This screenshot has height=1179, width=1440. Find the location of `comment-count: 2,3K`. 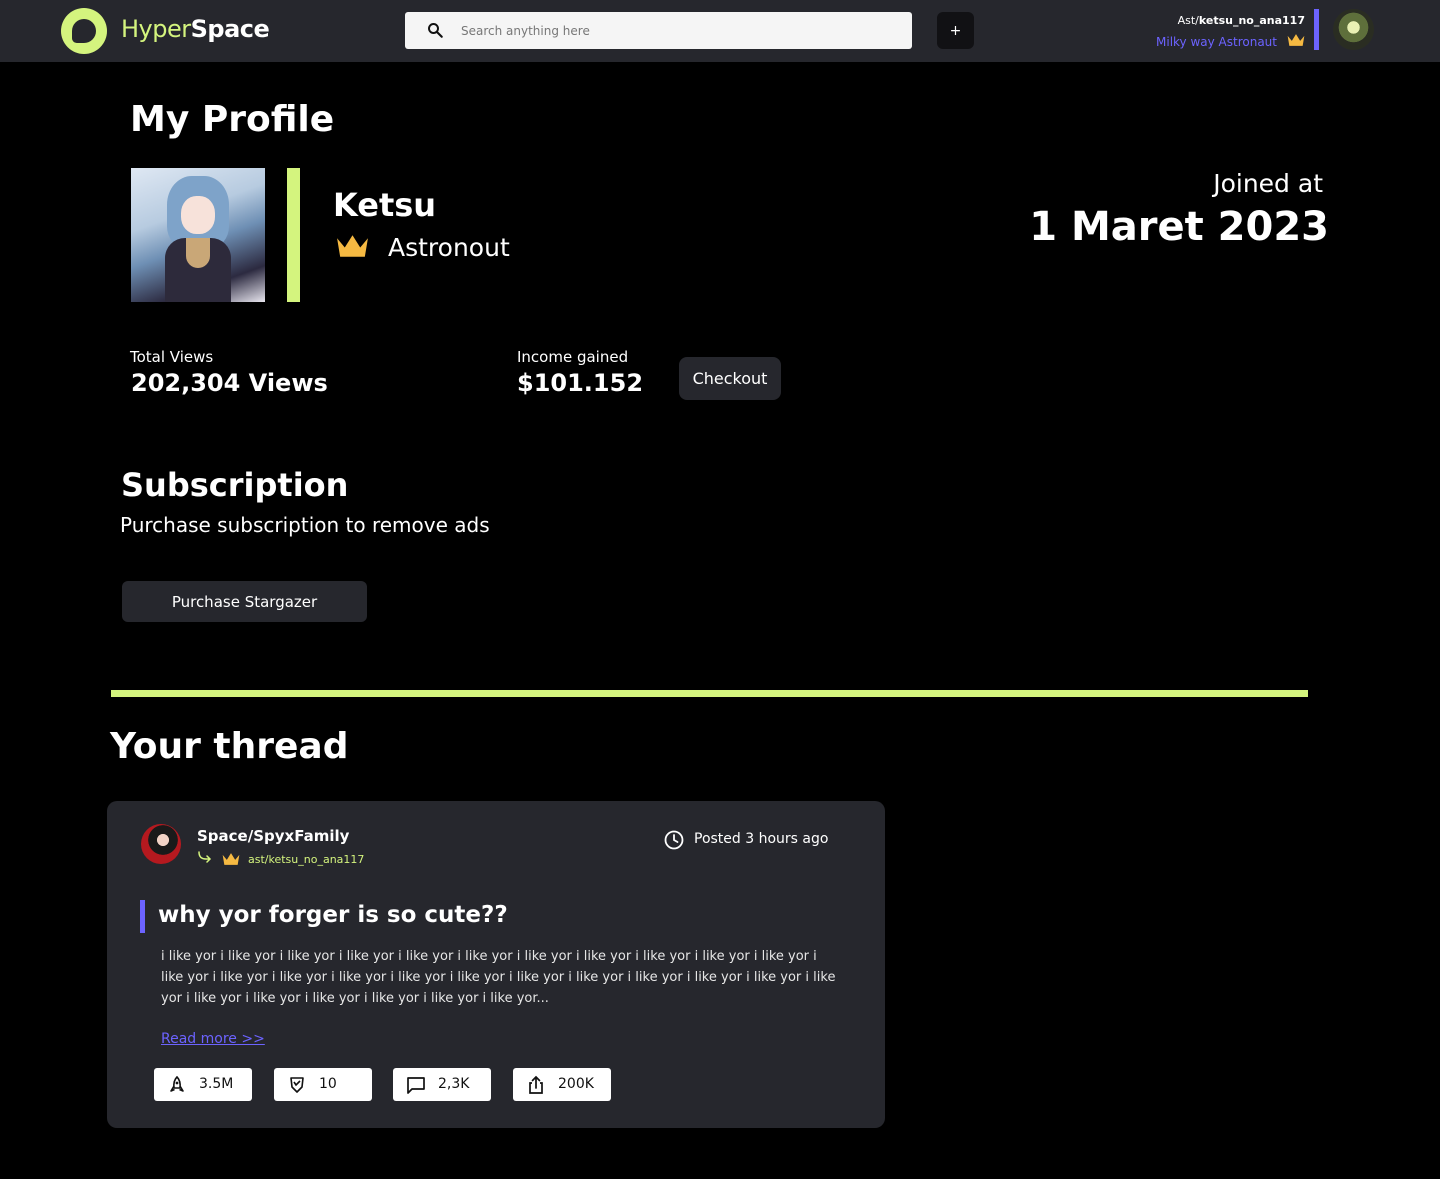

comment-count: 2,3K is located at coordinates (454, 1084).